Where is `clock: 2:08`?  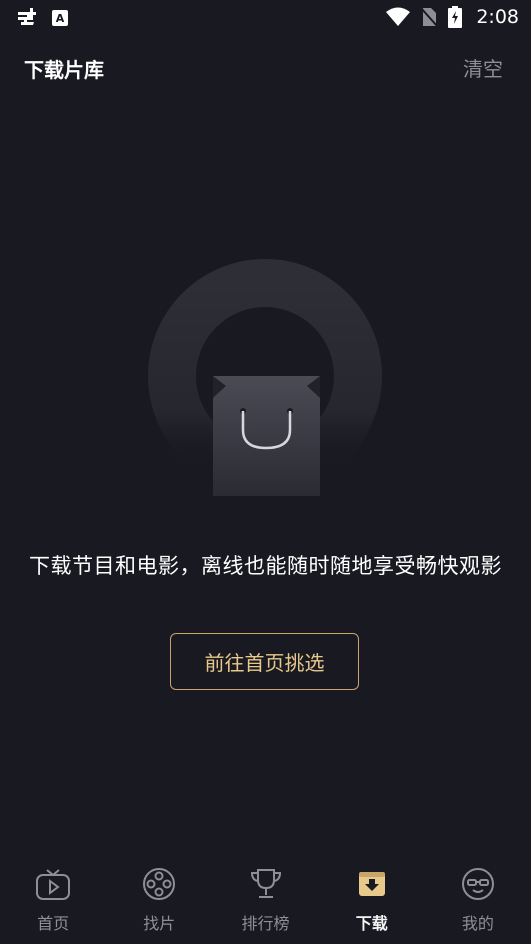
clock: 2:08 is located at coordinates (497, 17).